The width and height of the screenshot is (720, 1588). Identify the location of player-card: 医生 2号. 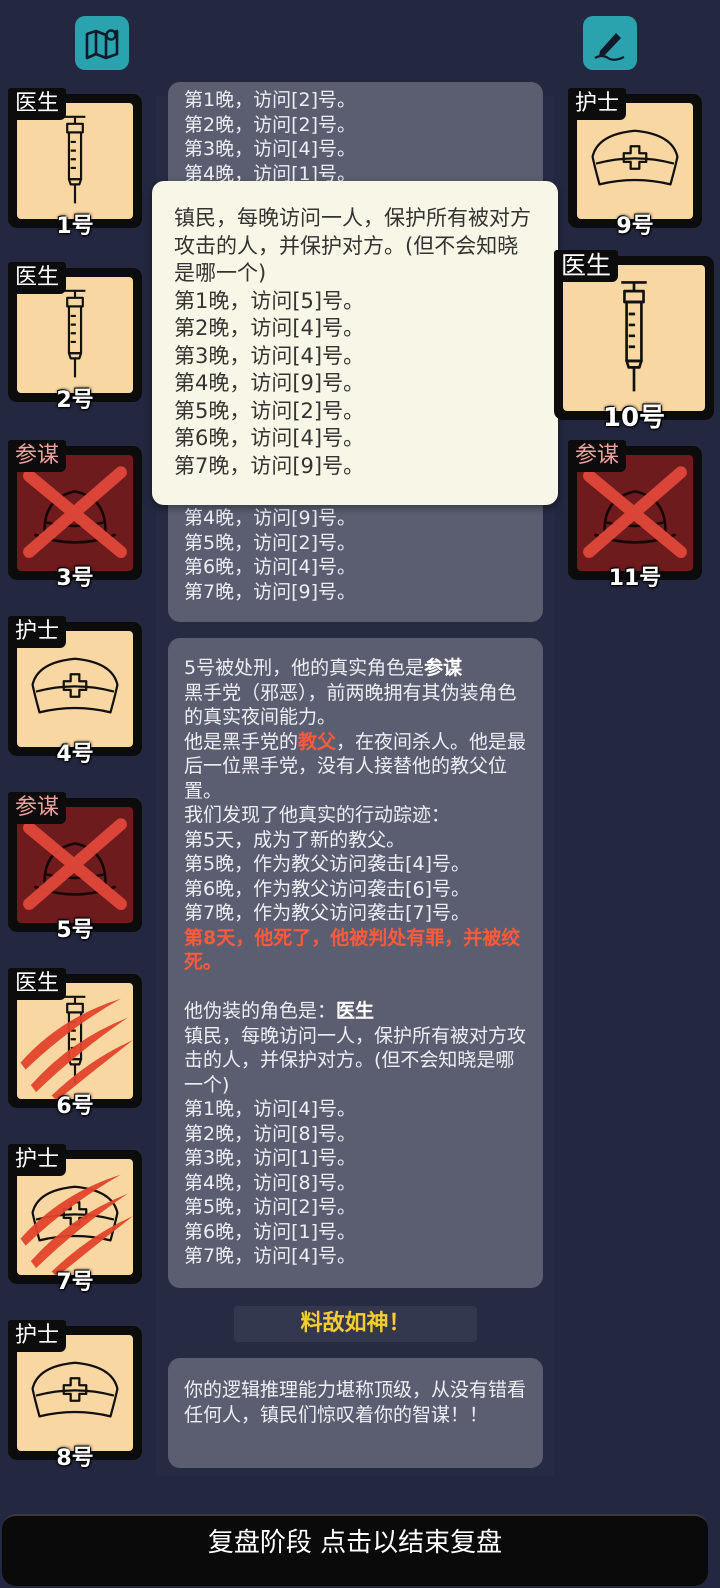
(75, 337).